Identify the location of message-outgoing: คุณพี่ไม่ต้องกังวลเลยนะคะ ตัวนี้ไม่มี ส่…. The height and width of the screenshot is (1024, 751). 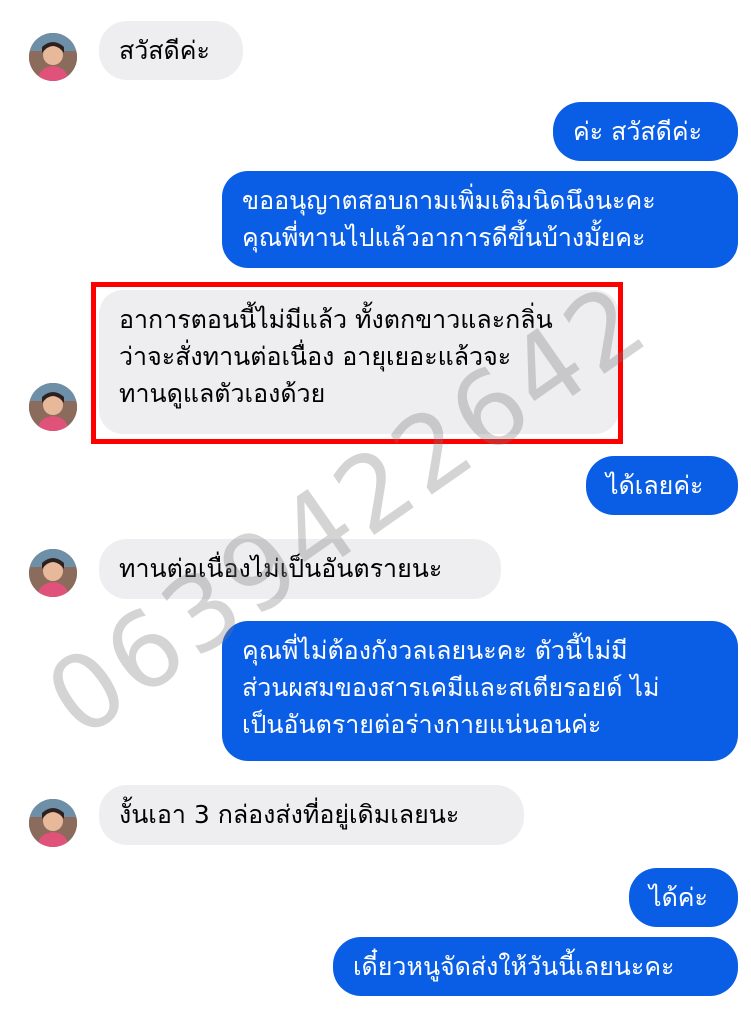
(480, 691).